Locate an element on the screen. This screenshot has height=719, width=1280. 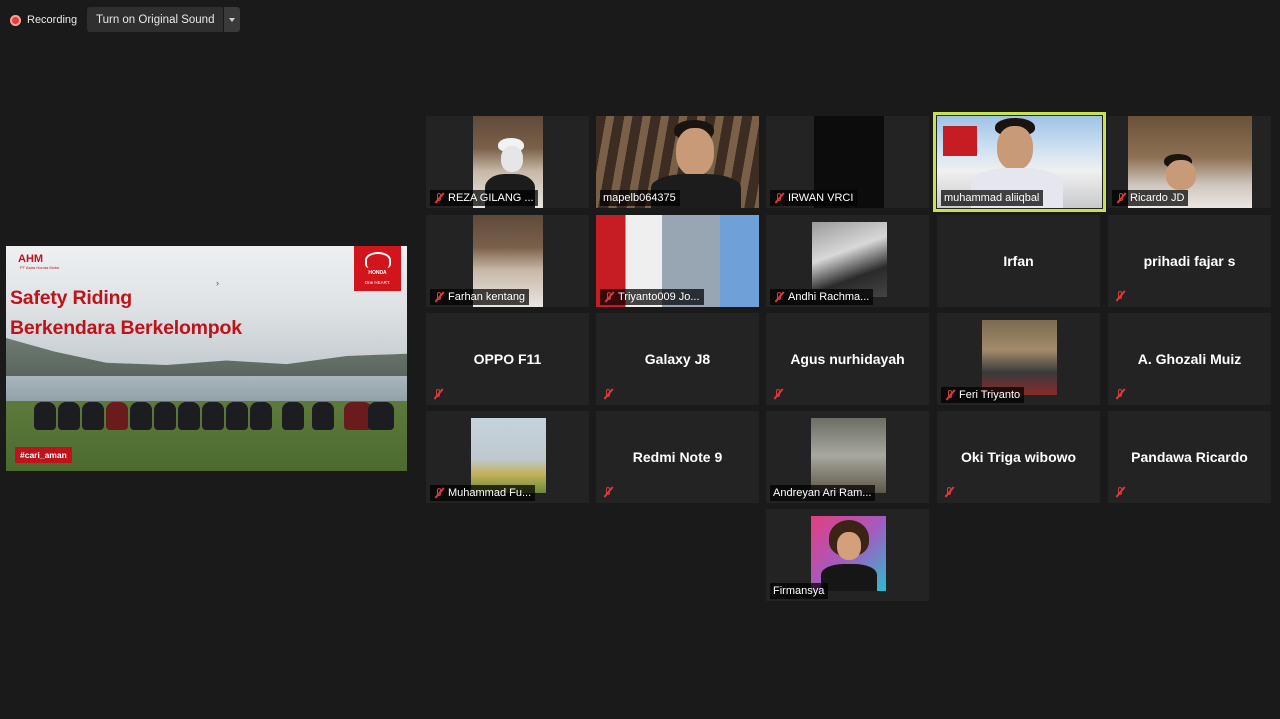
participant-name: Irfan is located at coordinates (1018, 261).